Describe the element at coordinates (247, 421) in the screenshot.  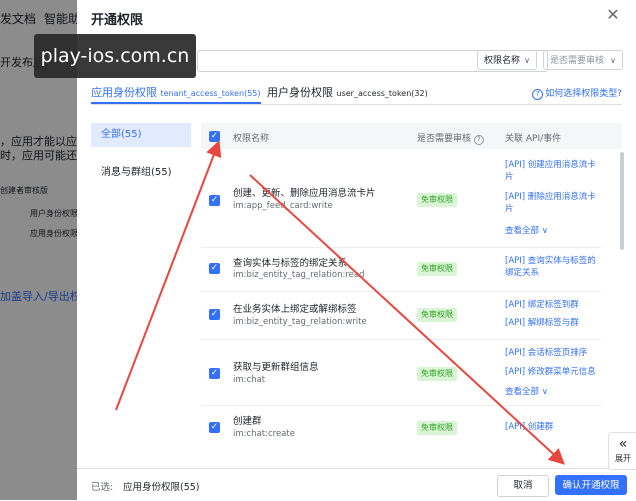
I see `permission-name: 创建群` at that location.